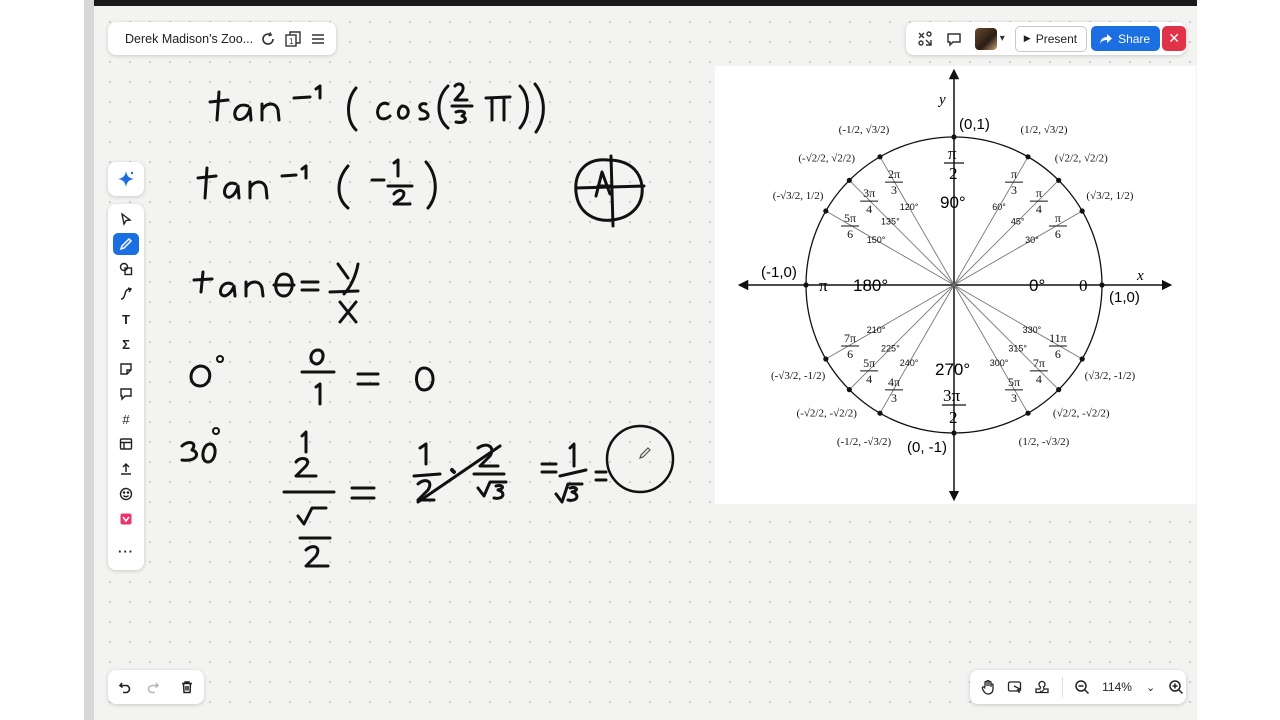 This screenshot has height=720, width=1280. I want to click on angle-radian-num: π, so click(1014, 174).